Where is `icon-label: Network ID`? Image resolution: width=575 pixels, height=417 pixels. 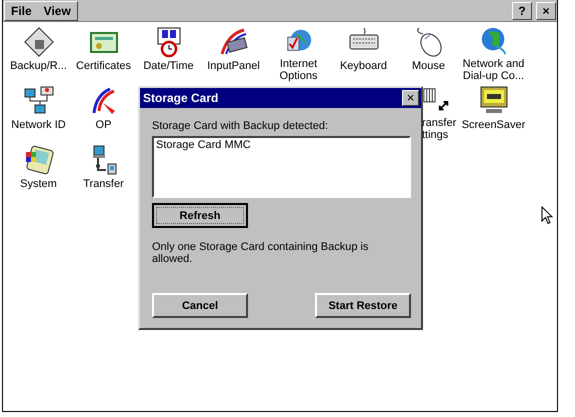
icon-label: Network ID is located at coordinates (38, 125).